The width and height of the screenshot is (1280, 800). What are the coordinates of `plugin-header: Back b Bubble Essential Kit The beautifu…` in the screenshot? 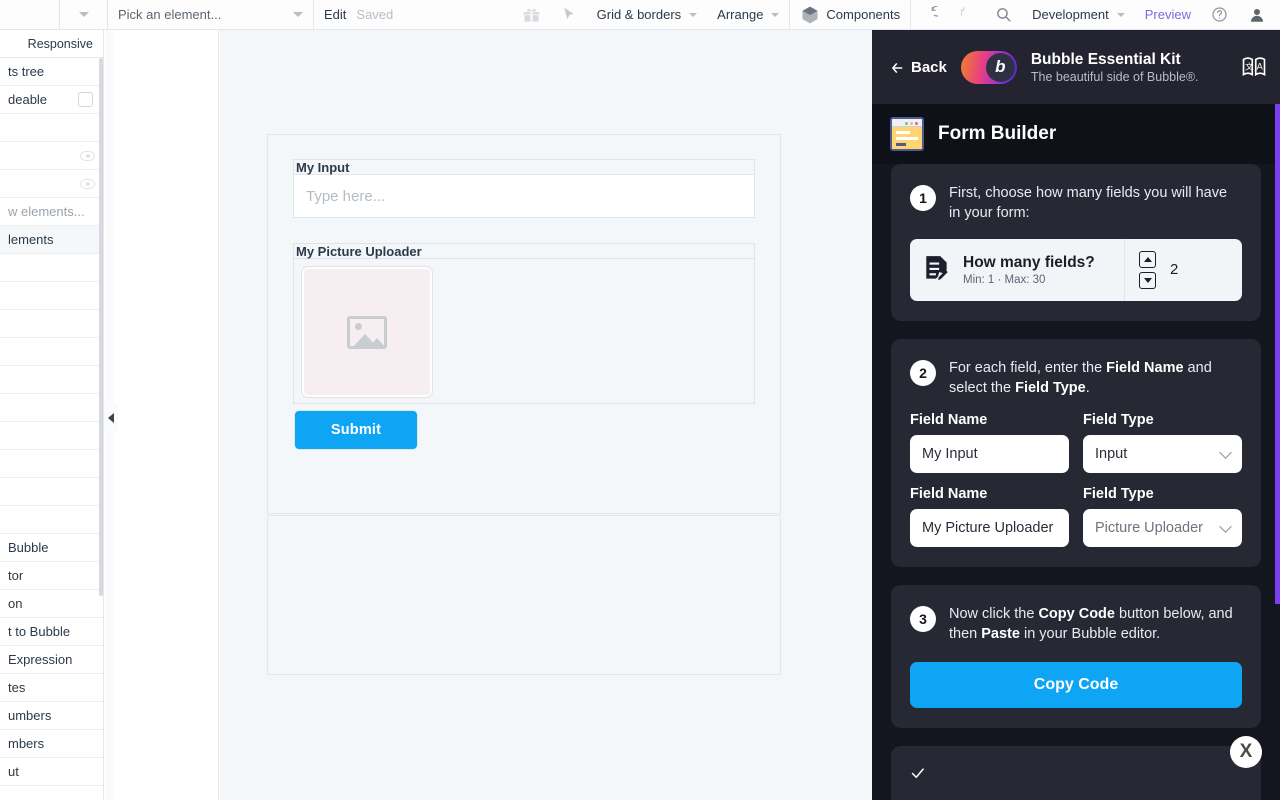 It's located at (1076, 67).